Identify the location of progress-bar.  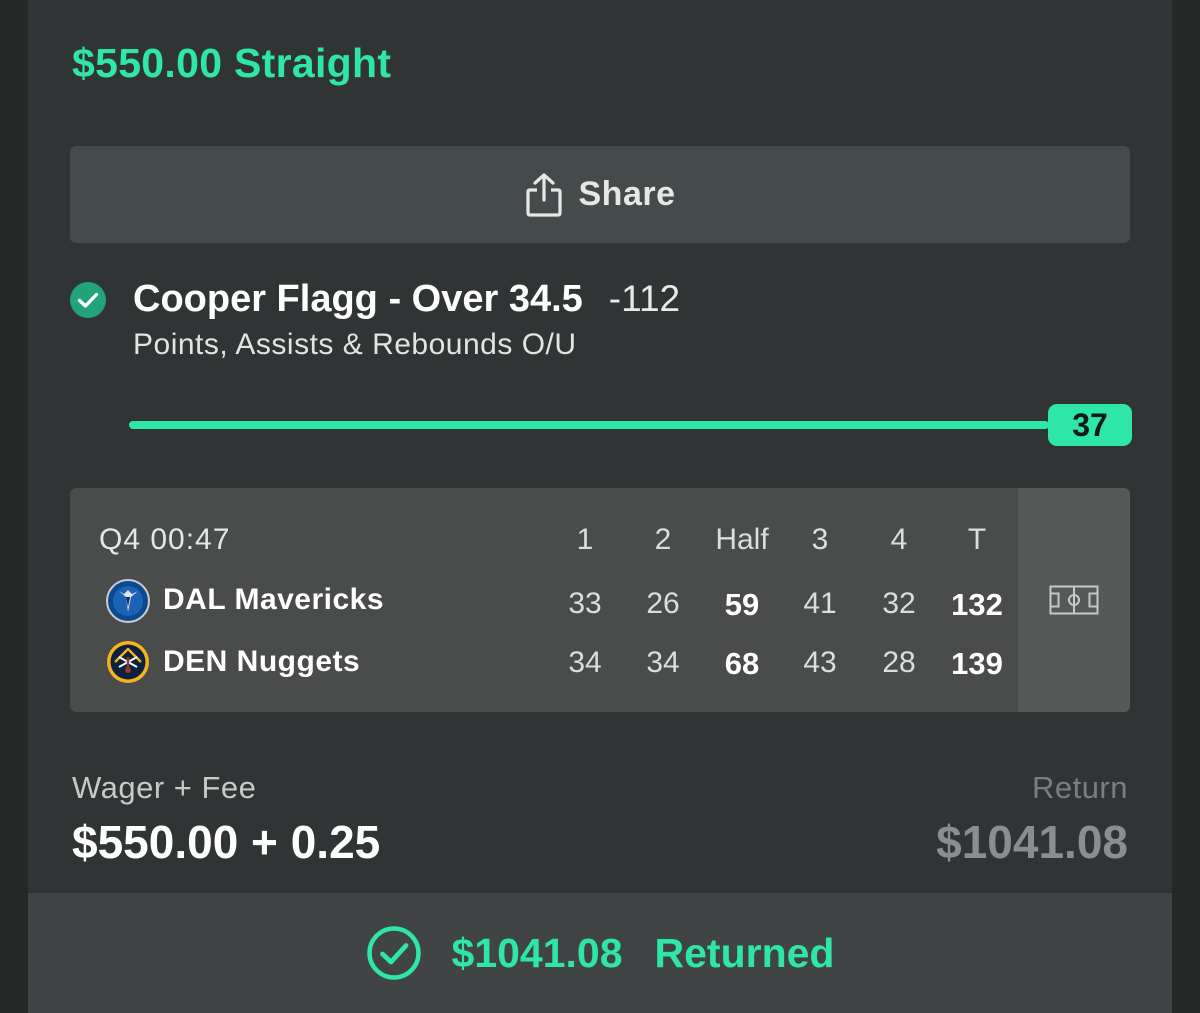
(589, 425).